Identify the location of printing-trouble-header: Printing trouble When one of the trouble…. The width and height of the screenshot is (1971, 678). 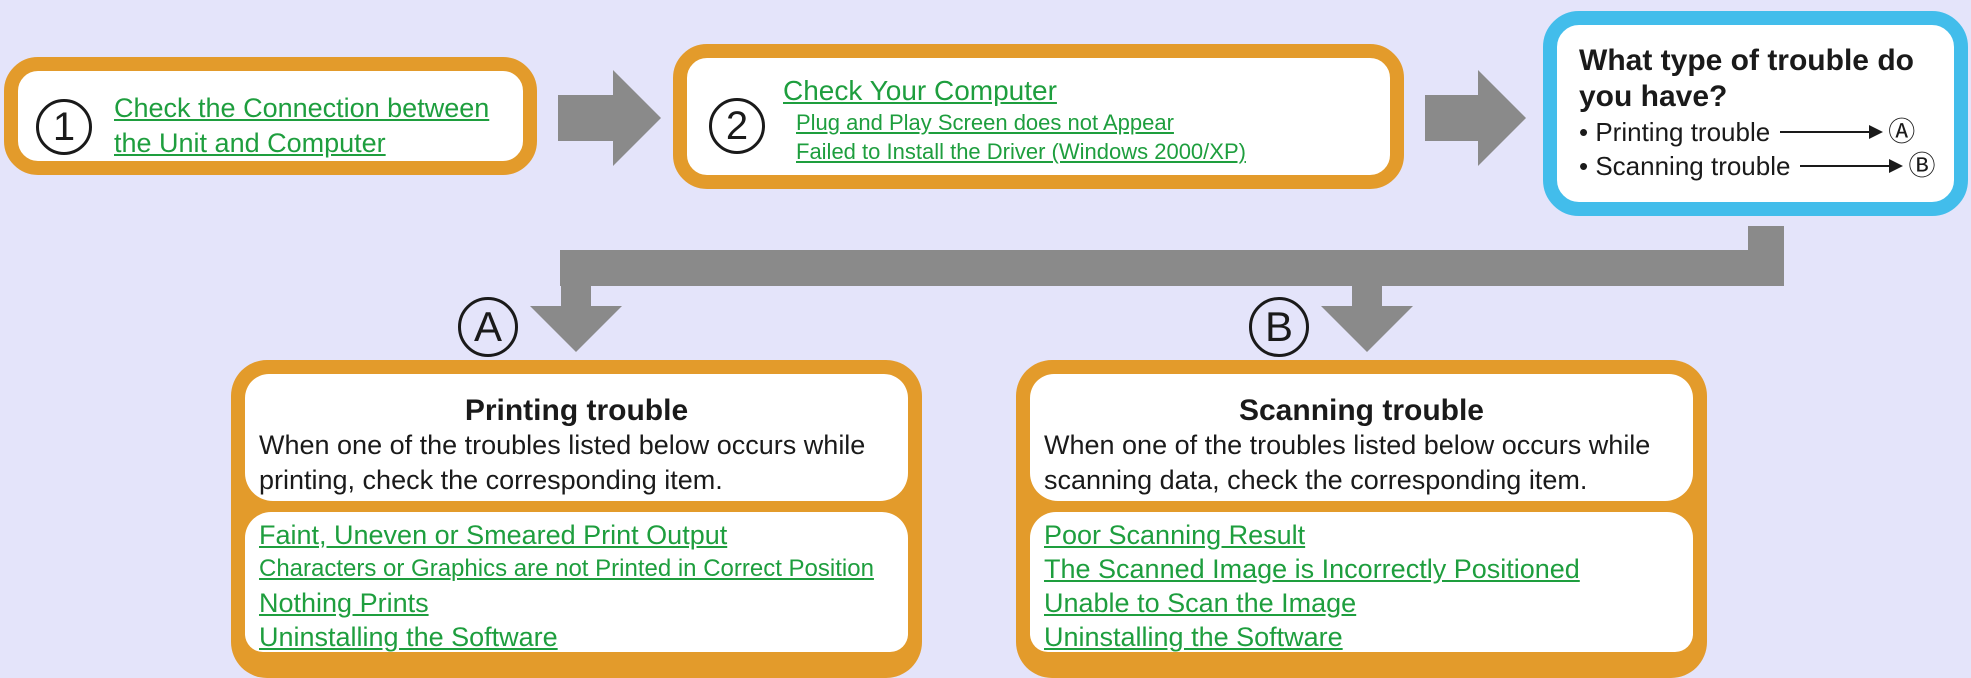
(576, 437).